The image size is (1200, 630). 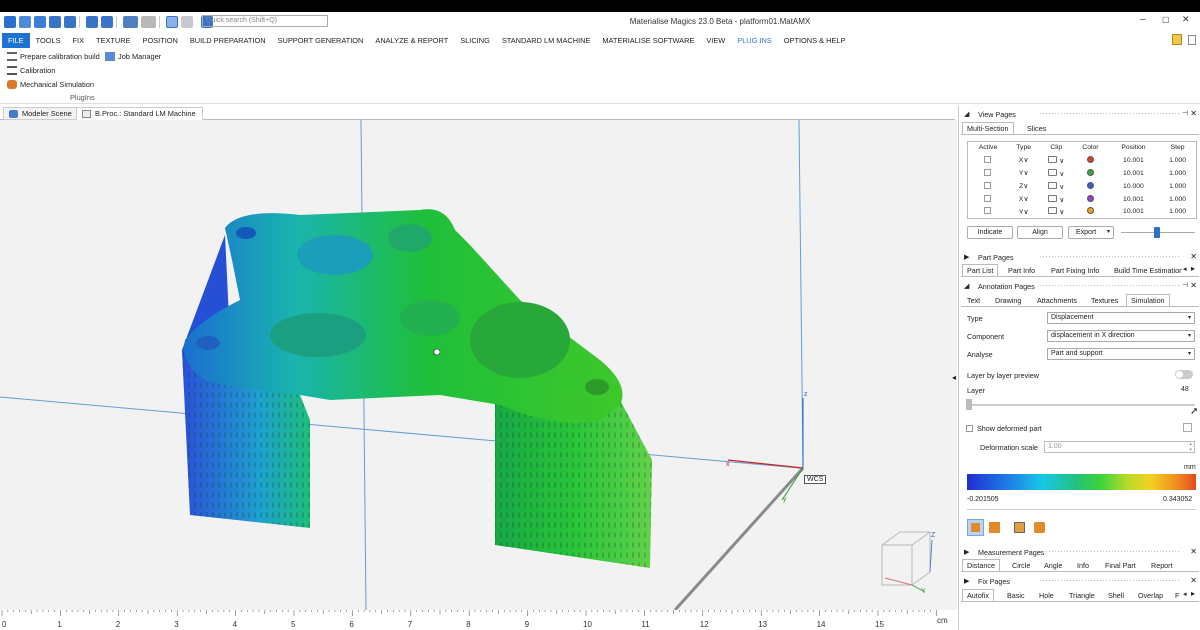 What do you see at coordinates (954, 377) in the screenshot?
I see `panel-splitter-arrow-icon: ◂` at bounding box center [954, 377].